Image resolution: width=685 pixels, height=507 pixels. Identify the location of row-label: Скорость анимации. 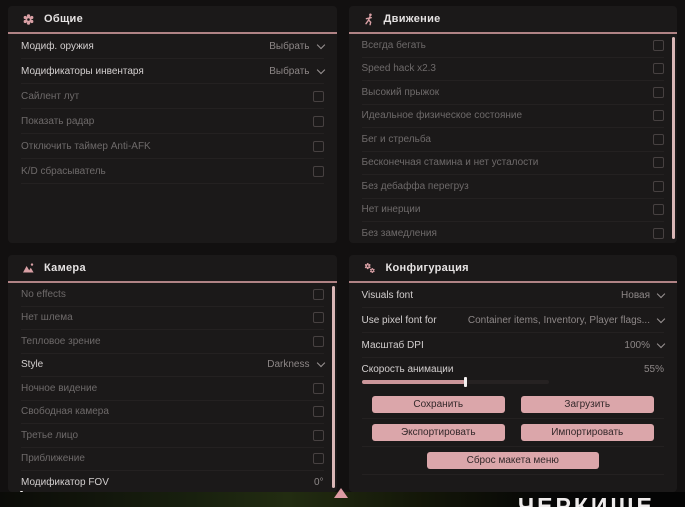
(407, 369).